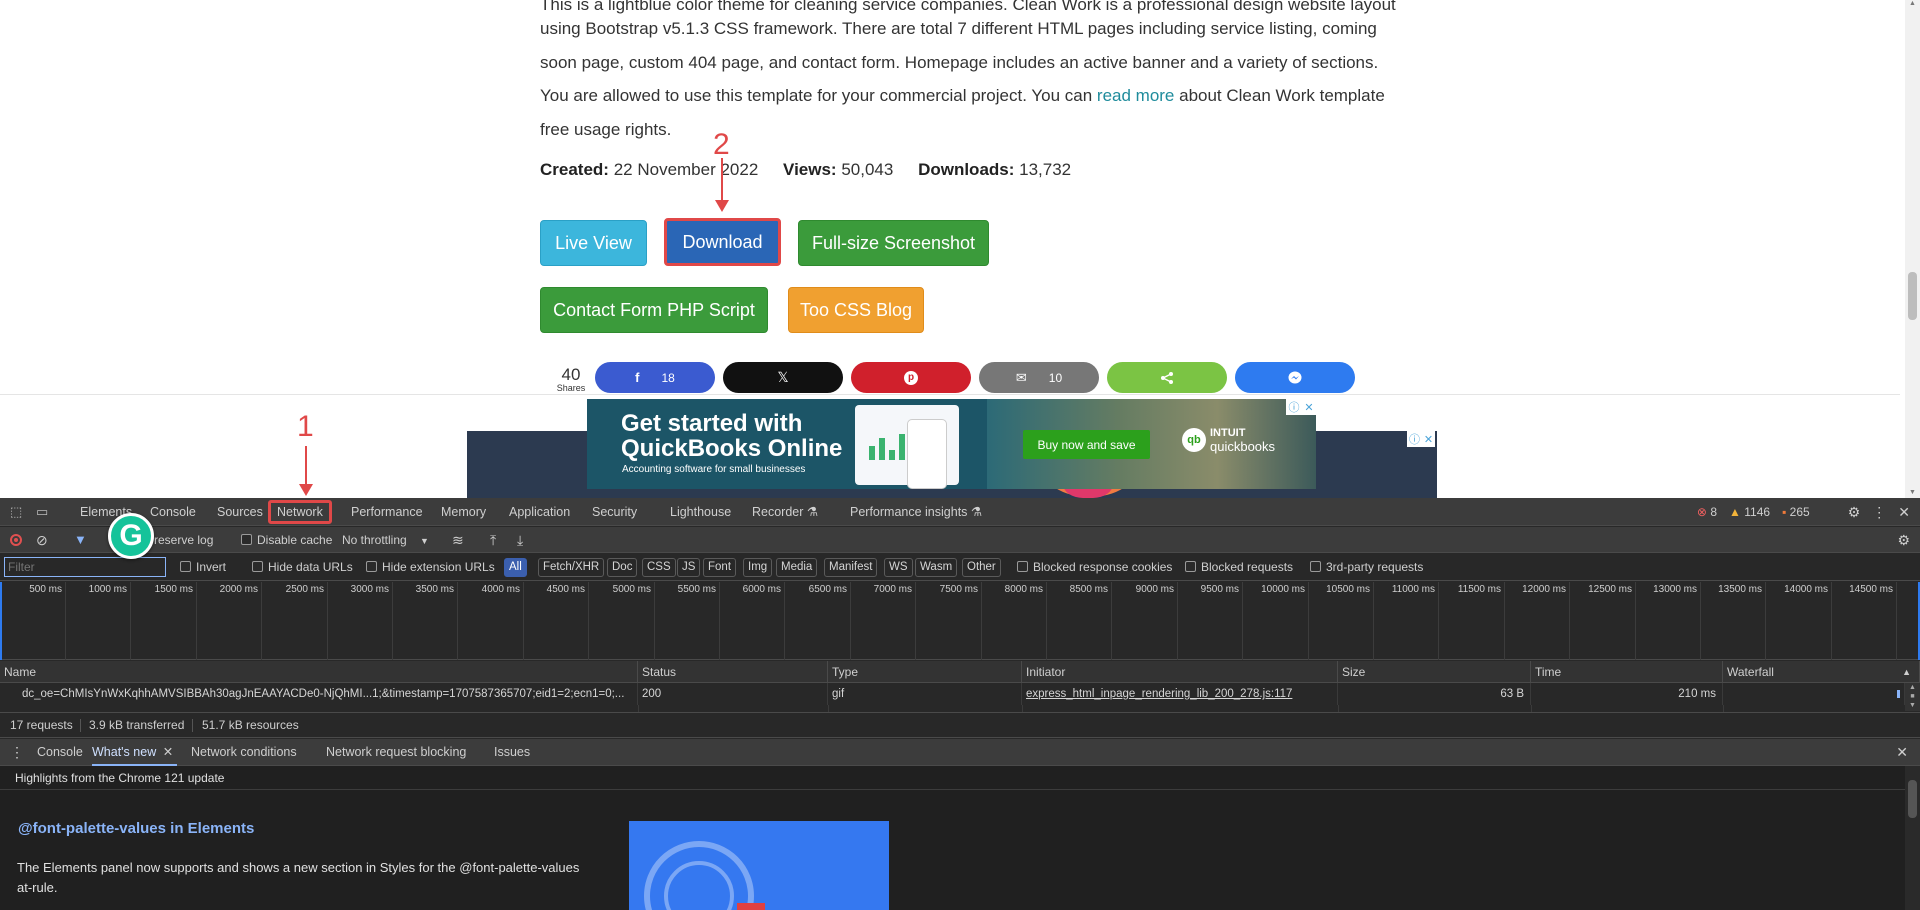 The height and width of the screenshot is (910, 1920). Describe the element at coordinates (1, 621) in the screenshot. I see `timeline-start-marker` at that location.